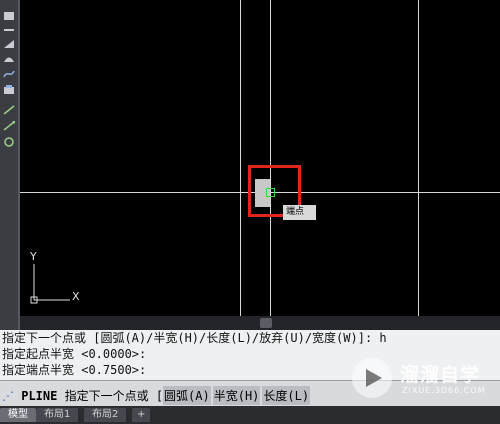 This screenshot has height=424, width=500. What do you see at coordinates (9, 55) in the screenshot?
I see `arc-tool-icon` at bounding box center [9, 55].